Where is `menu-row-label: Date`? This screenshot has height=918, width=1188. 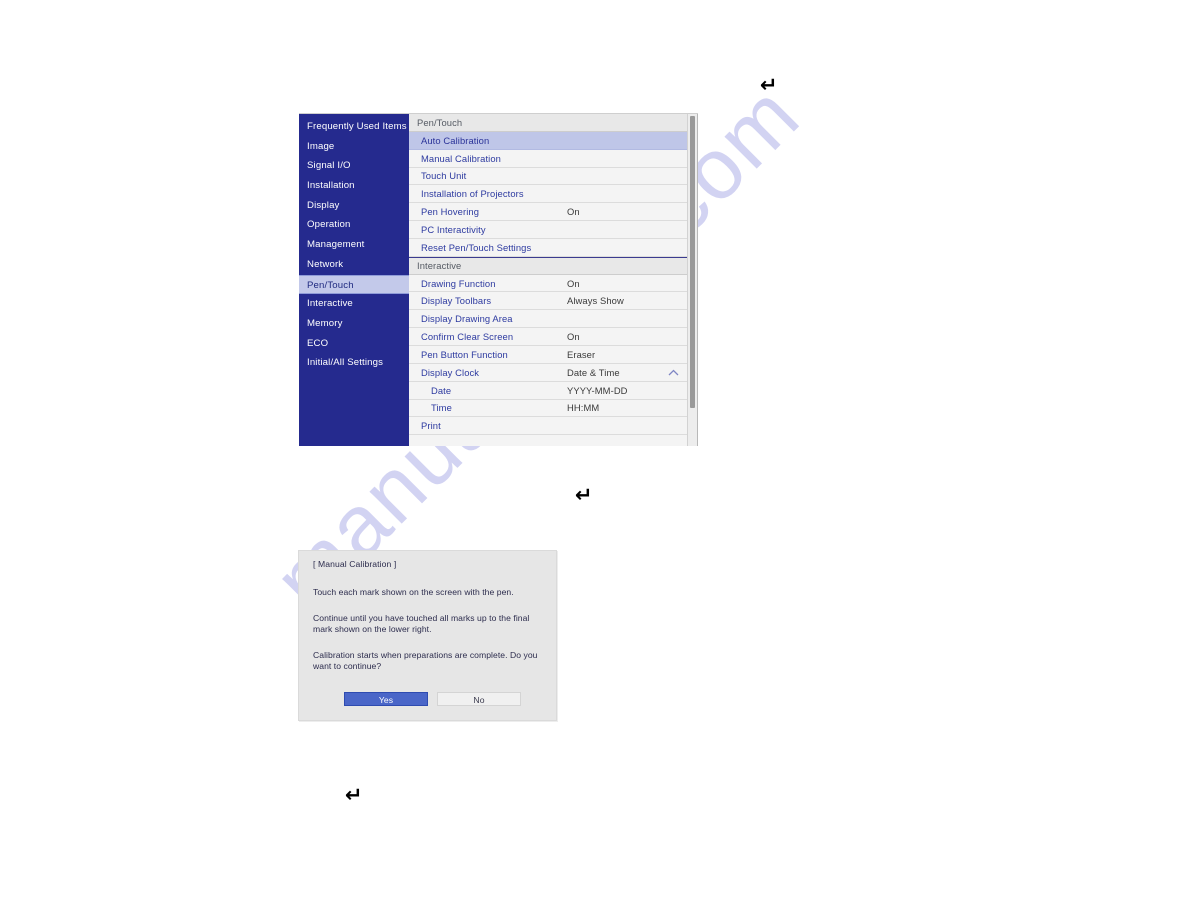 menu-row-label: Date is located at coordinates (441, 390).